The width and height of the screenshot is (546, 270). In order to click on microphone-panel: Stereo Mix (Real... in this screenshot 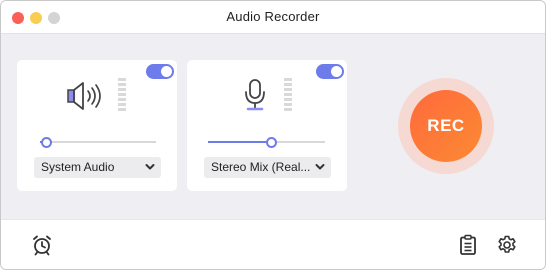, I will do `click(267, 125)`.